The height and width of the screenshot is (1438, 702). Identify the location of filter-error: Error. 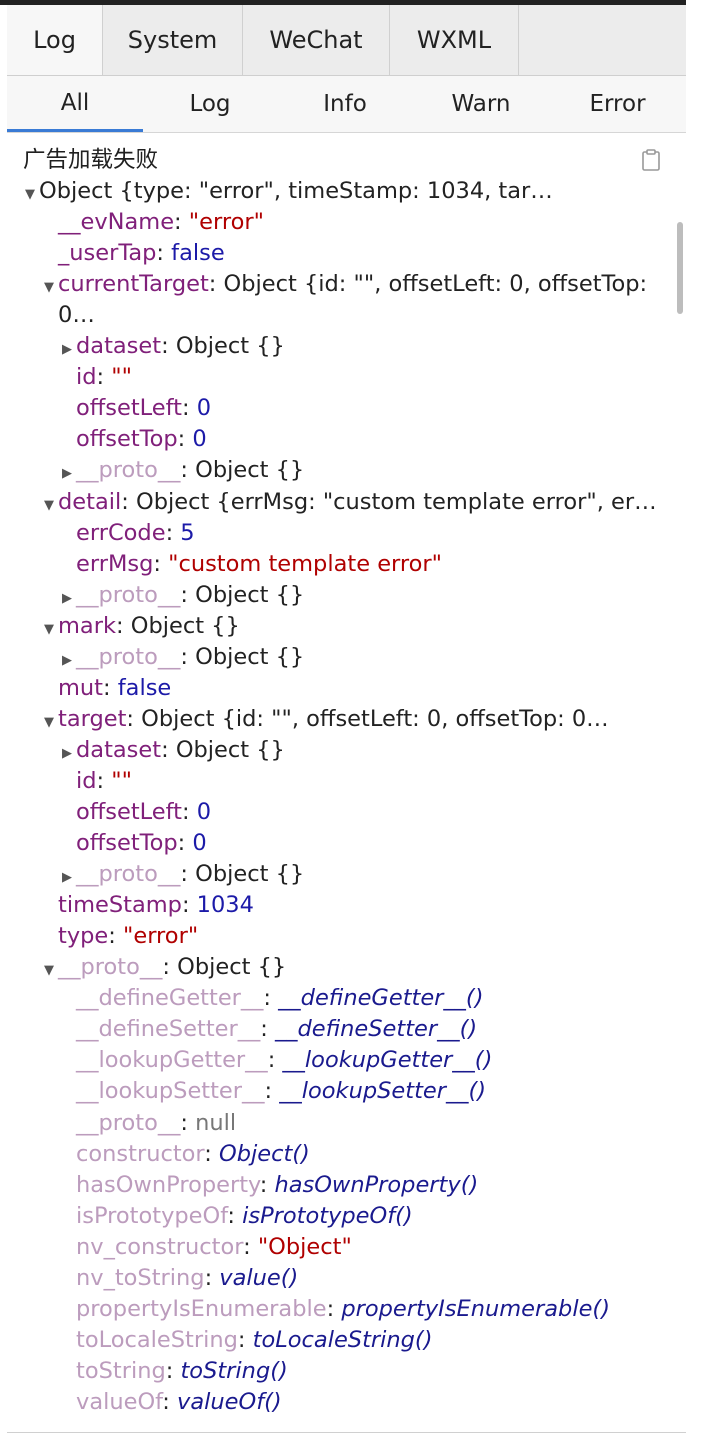
(617, 104).